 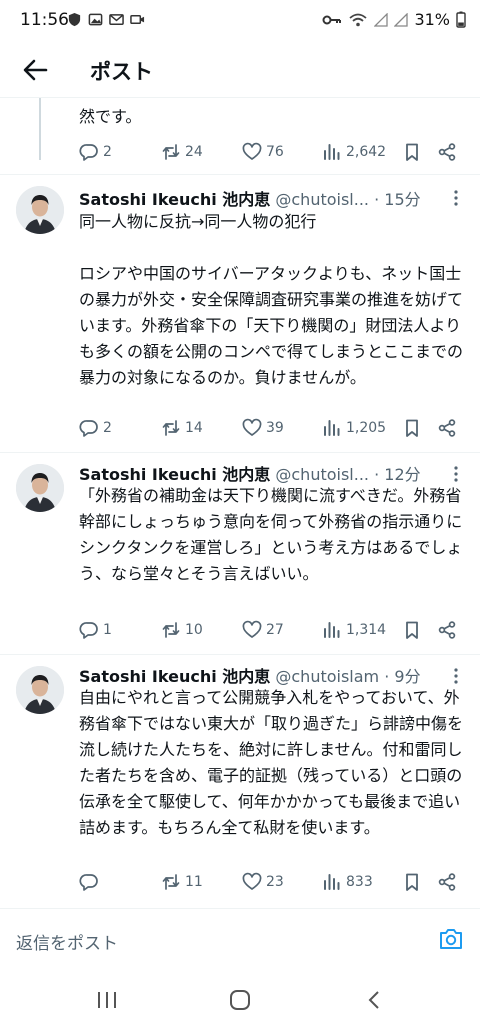 I want to click on tweet-header: Satoshi Ikeuchi 池内恵 @chutoisl... · 15分, so click(x=259, y=198).